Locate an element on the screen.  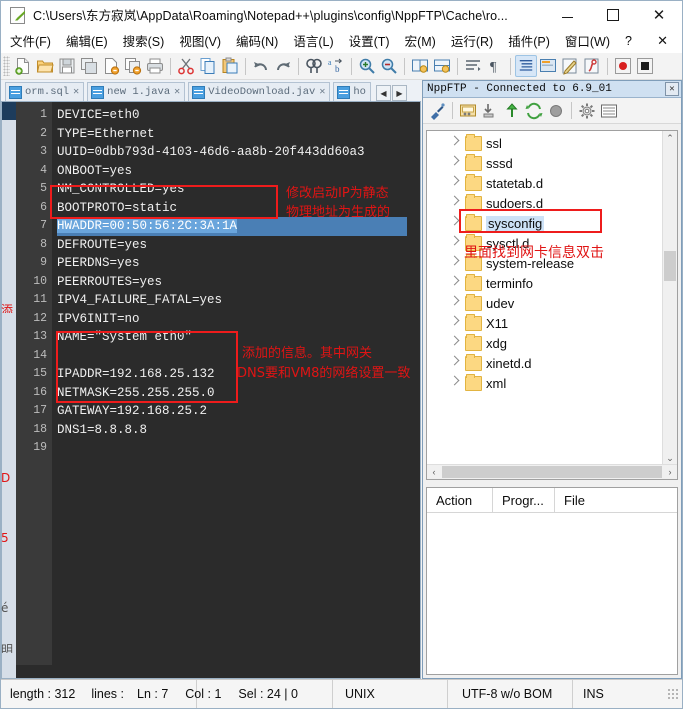
tab-ho: ho is located at coordinates (352, 91).